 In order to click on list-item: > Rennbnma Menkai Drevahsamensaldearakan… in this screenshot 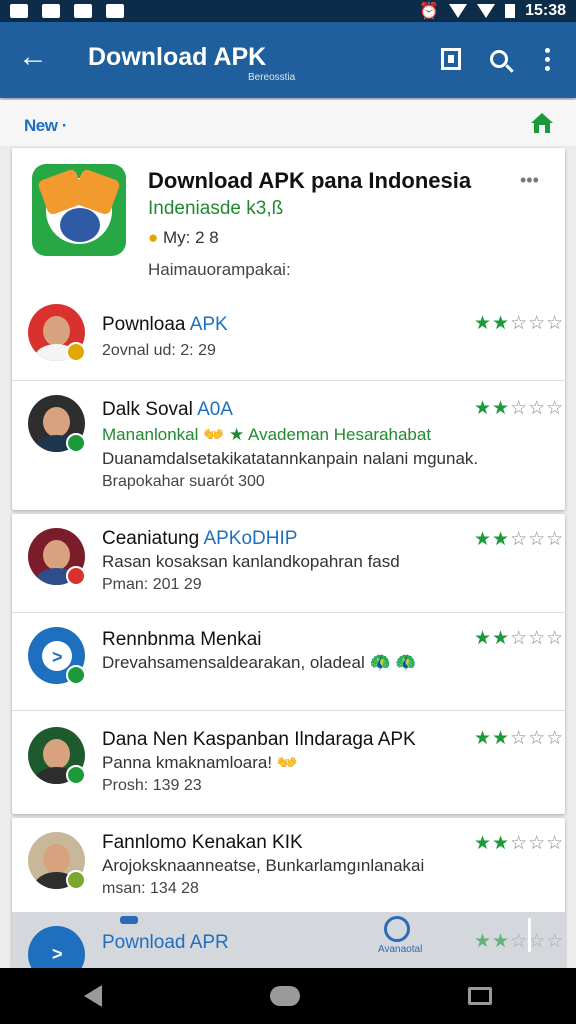, I will do `click(288, 662)`.